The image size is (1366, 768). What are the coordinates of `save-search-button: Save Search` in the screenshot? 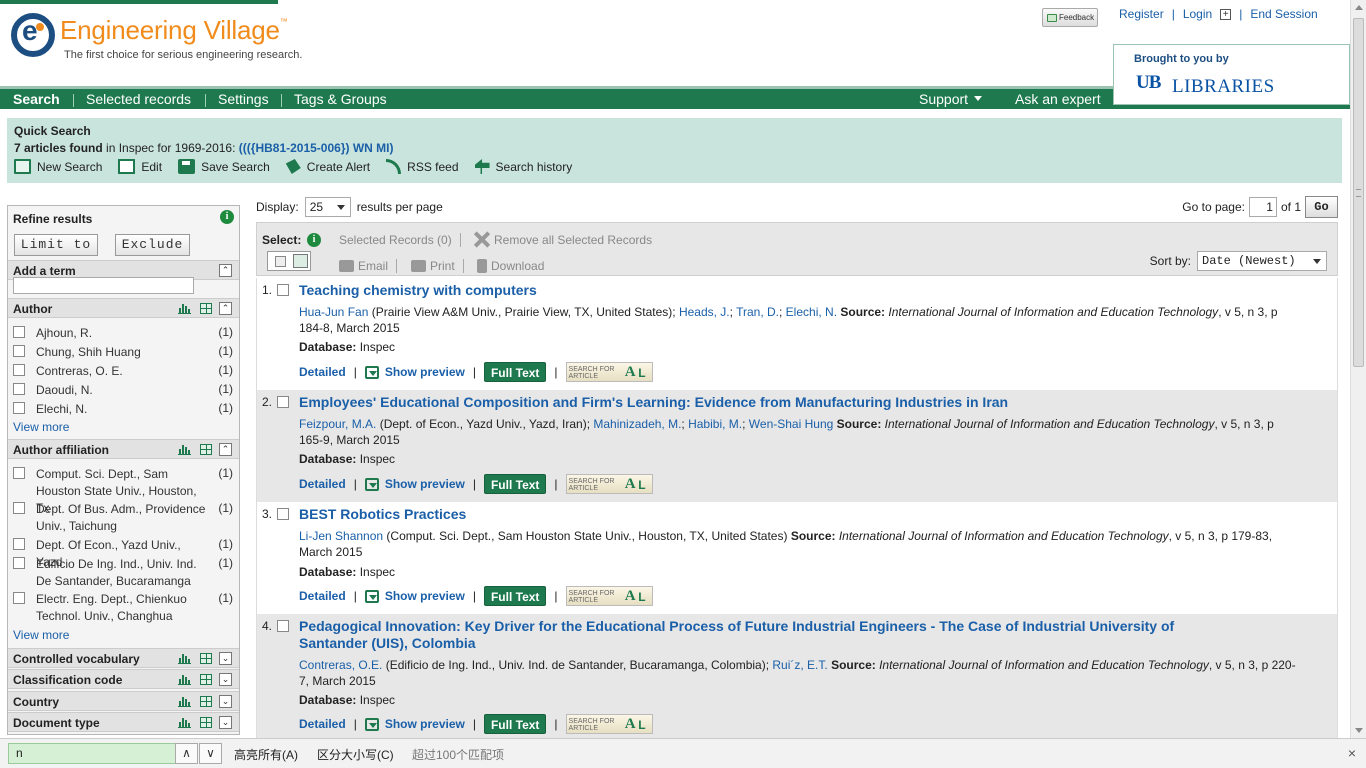 It's located at (224, 166).